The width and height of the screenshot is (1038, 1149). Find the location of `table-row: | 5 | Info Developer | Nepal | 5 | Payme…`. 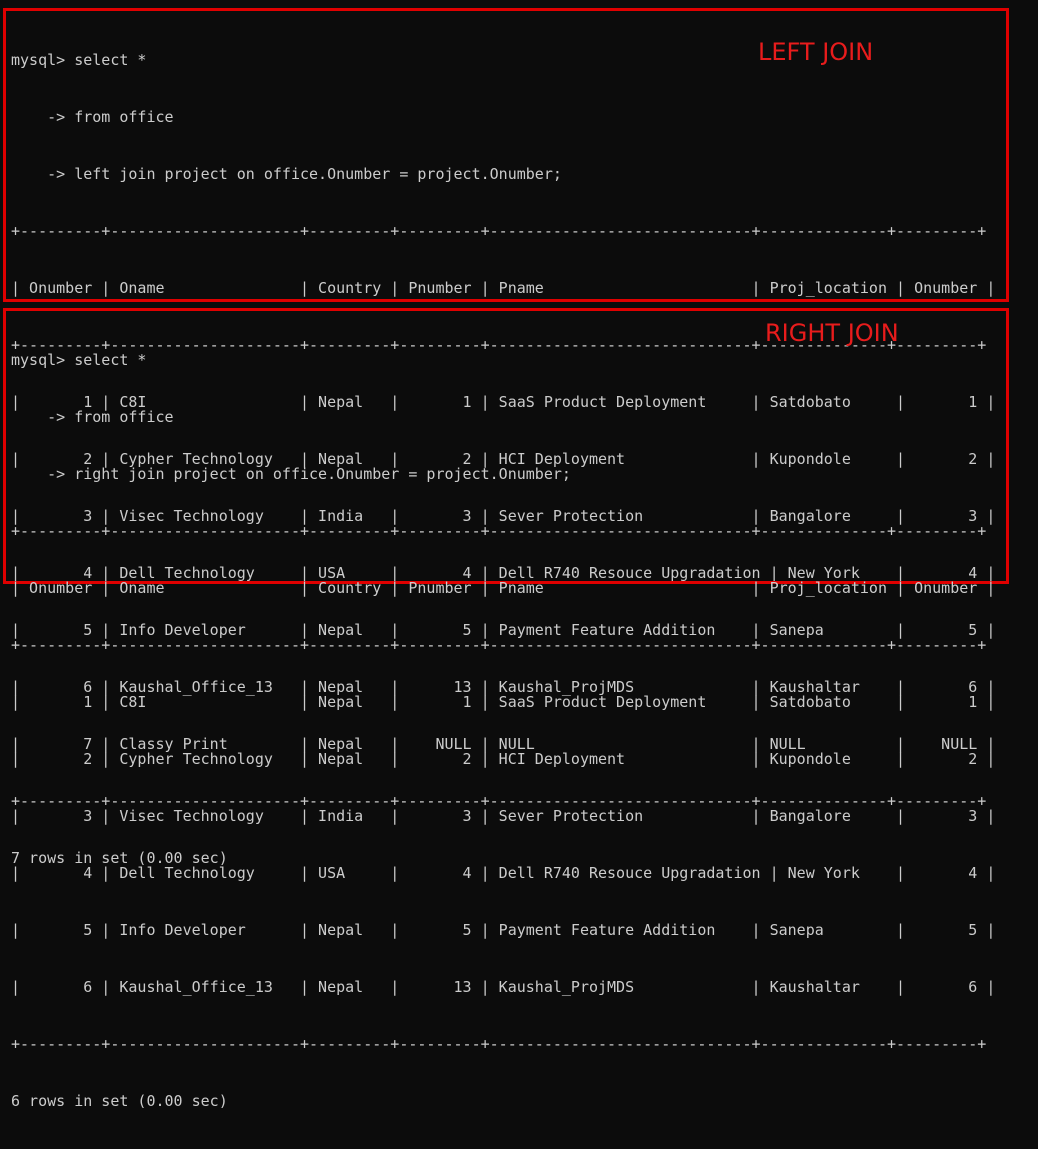

table-row: | 5 | Info Developer | Nepal | 5 | Payme… is located at coordinates (503, 930).